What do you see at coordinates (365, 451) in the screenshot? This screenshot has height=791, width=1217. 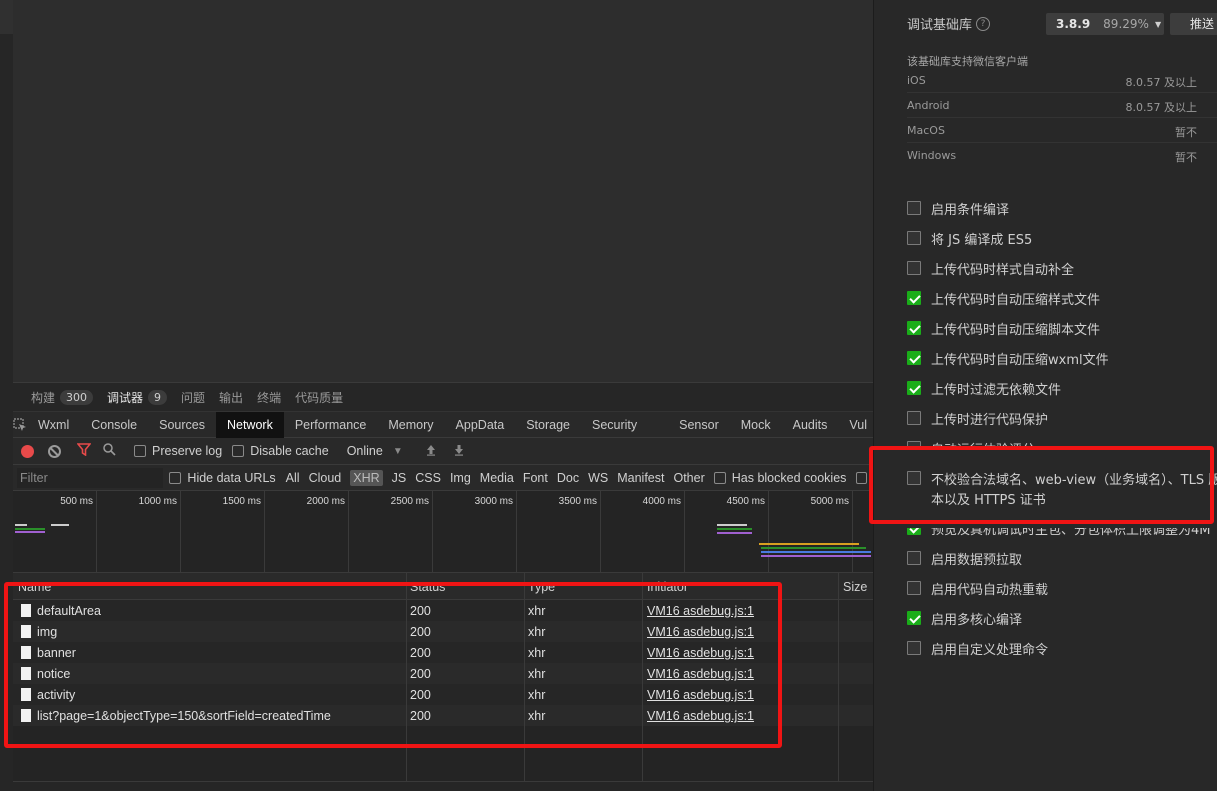 I see `throttle-select: Online` at bounding box center [365, 451].